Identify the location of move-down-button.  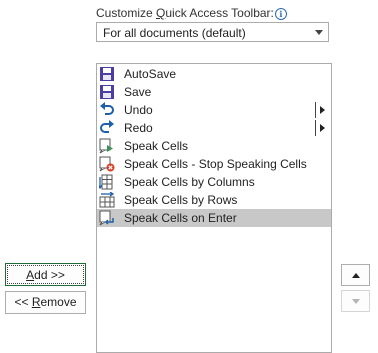
(355, 301).